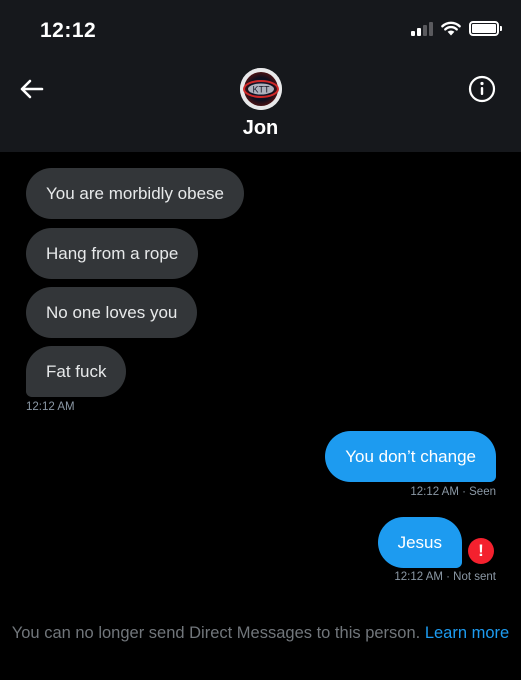 This screenshot has width=521, height=680. I want to click on message-status-seen: 12:12 AM · Seen, so click(453, 492).